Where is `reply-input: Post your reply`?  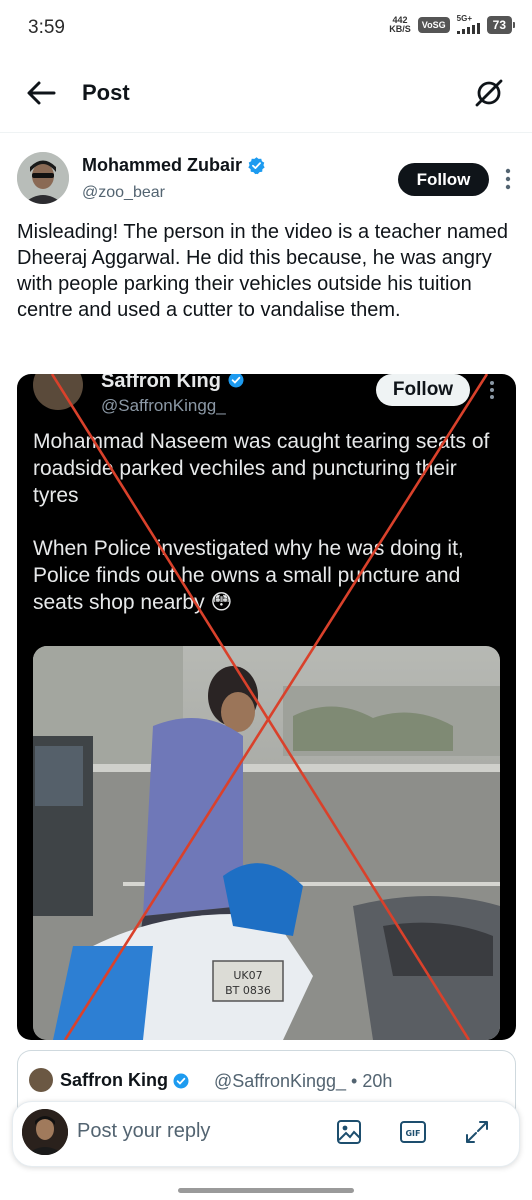
reply-input: Post your reply is located at coordinates (143, 1131).